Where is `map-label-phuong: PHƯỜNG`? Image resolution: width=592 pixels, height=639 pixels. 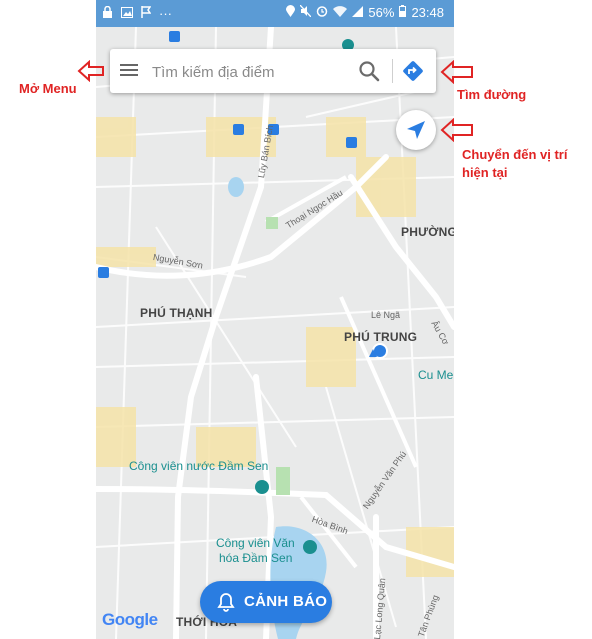 map-label-phuong: PHƯỜNG is located at coordinates (427, 232).